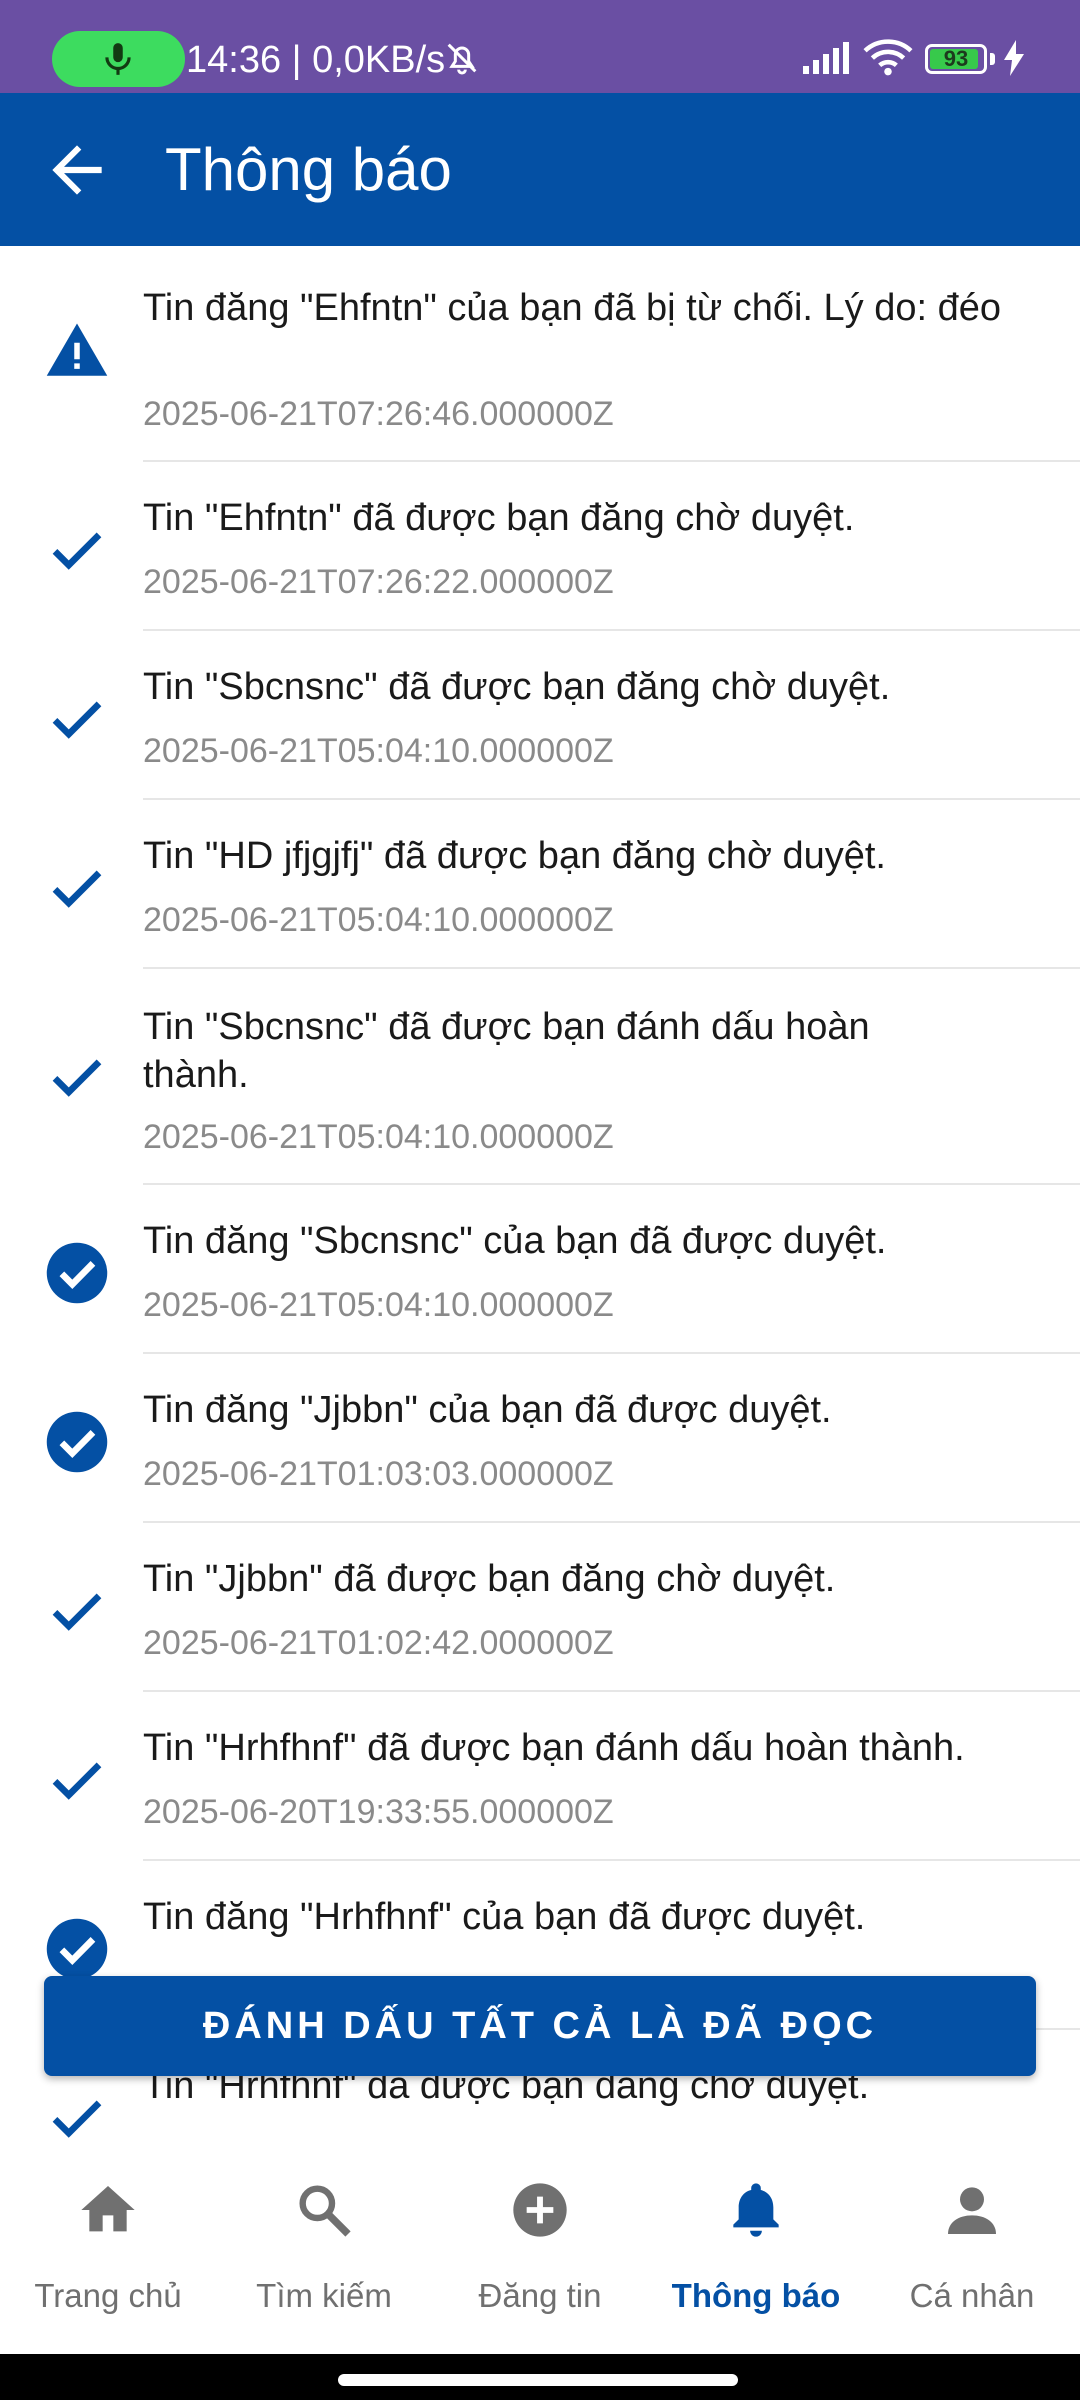 The image size is (1080, 2400). Describe the element at coordinates (972, 2210) in the screenshot. I see `person-icon` at that location.